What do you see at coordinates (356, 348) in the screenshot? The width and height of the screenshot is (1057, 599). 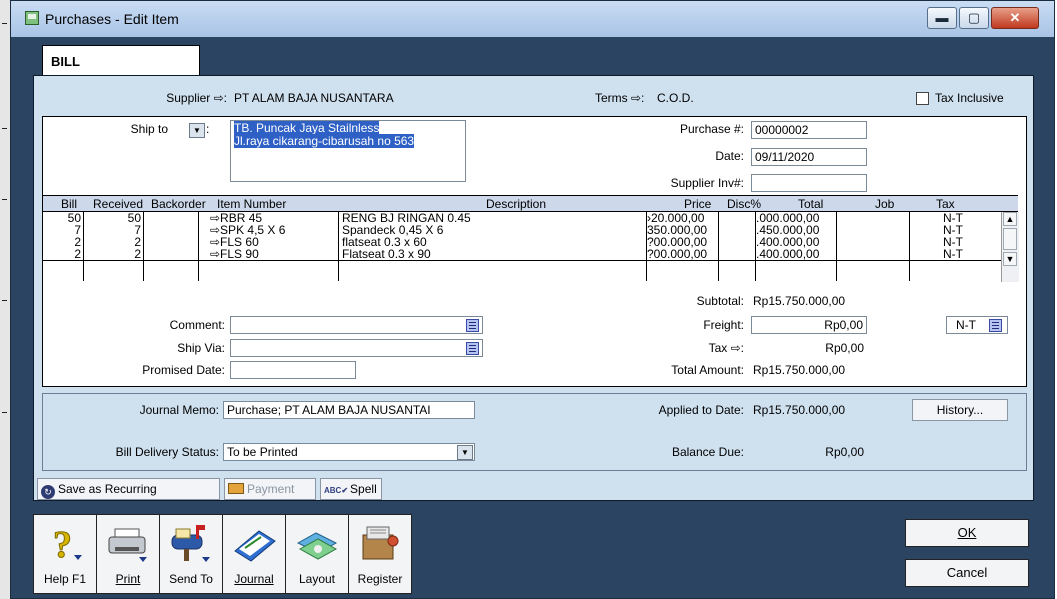 I see `ship-via-field` at bounding box center [356, 348].